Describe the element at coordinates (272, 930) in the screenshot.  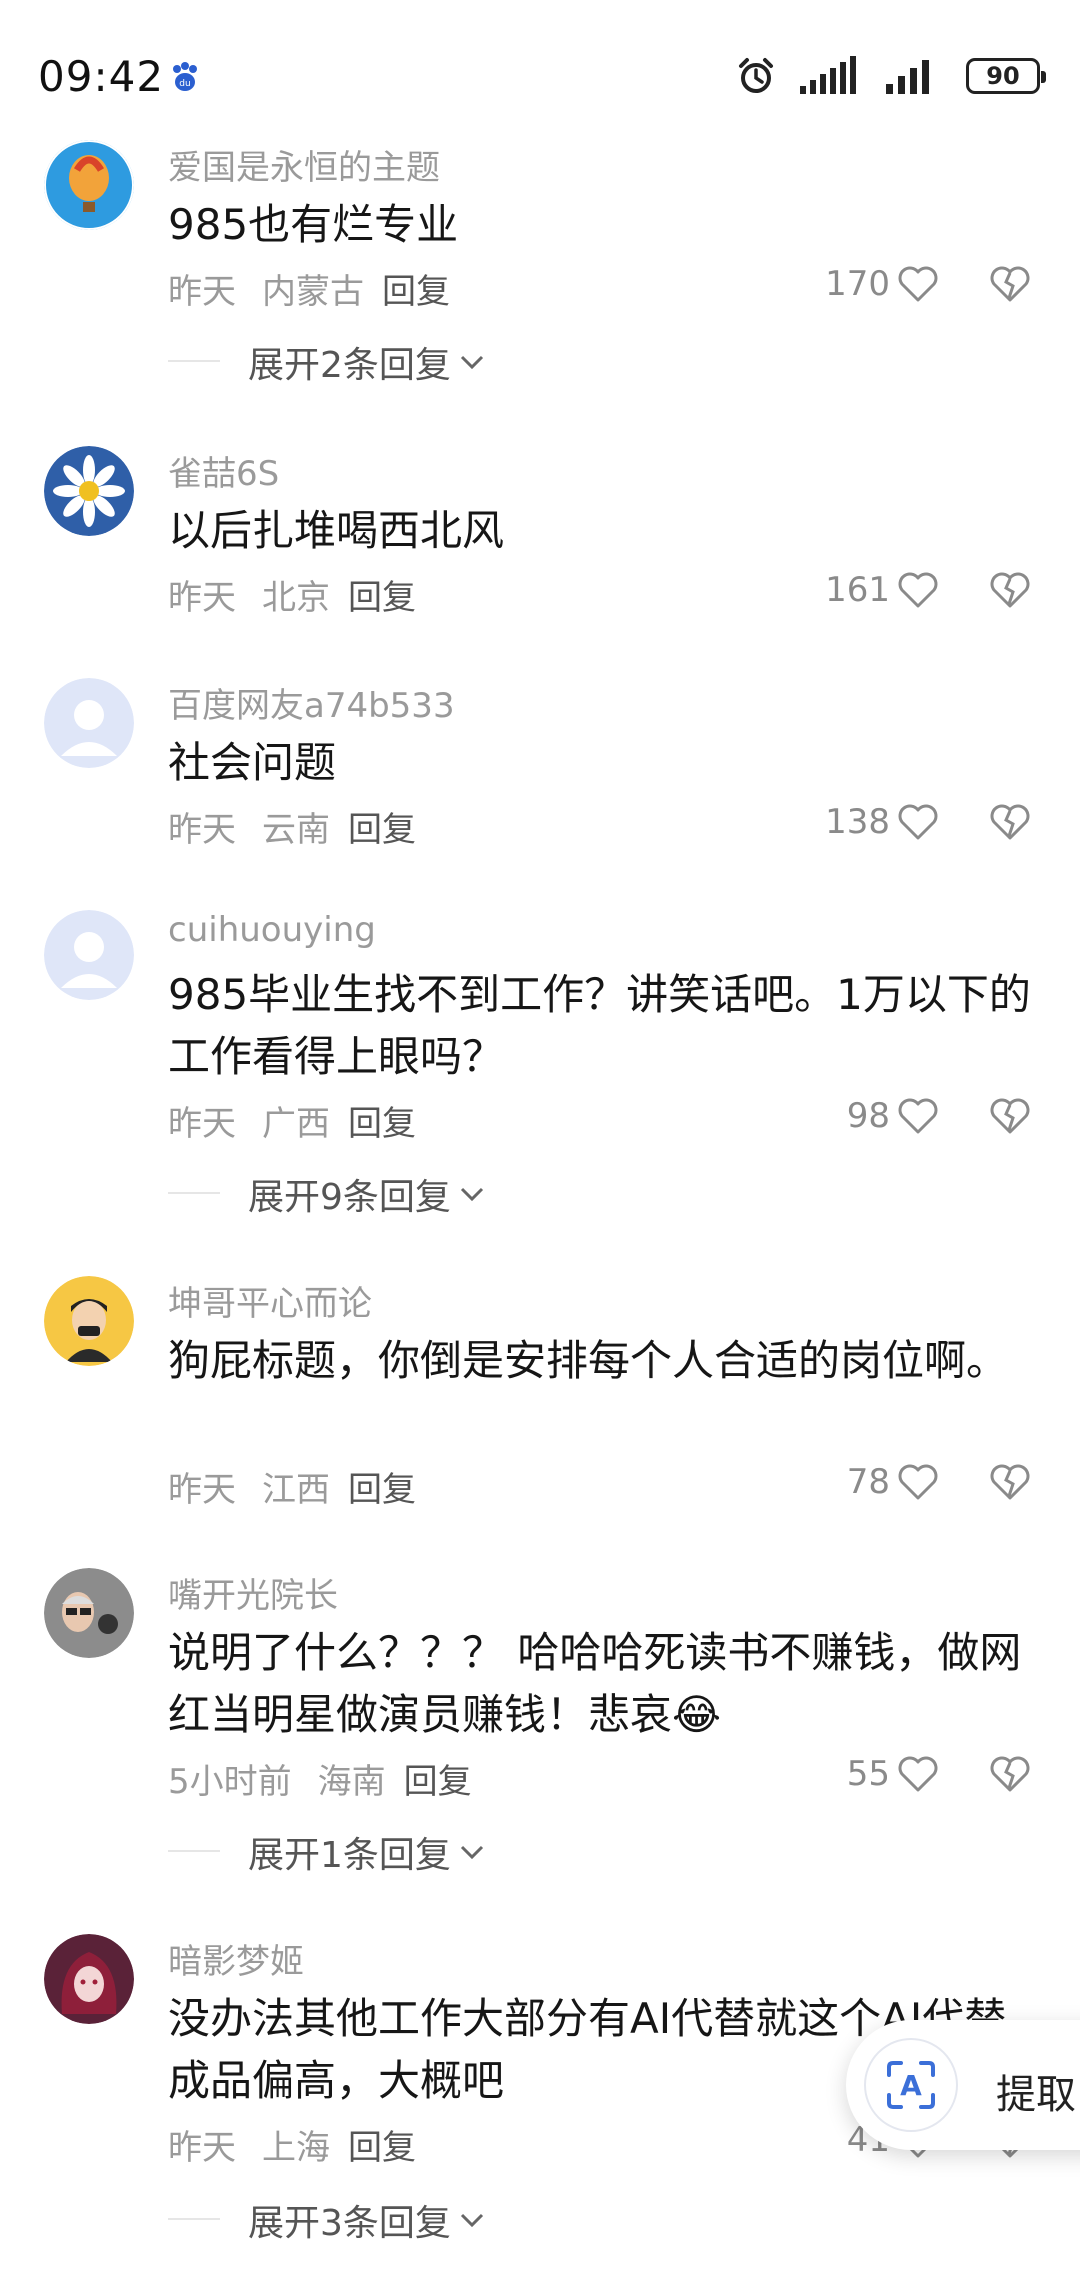
I see `comment-username: cuihuouying` at that location.